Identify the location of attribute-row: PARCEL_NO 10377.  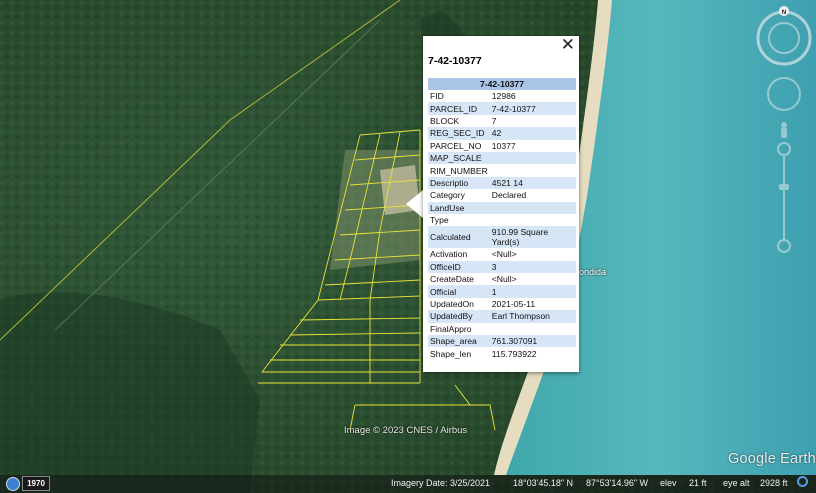
(502, 146).